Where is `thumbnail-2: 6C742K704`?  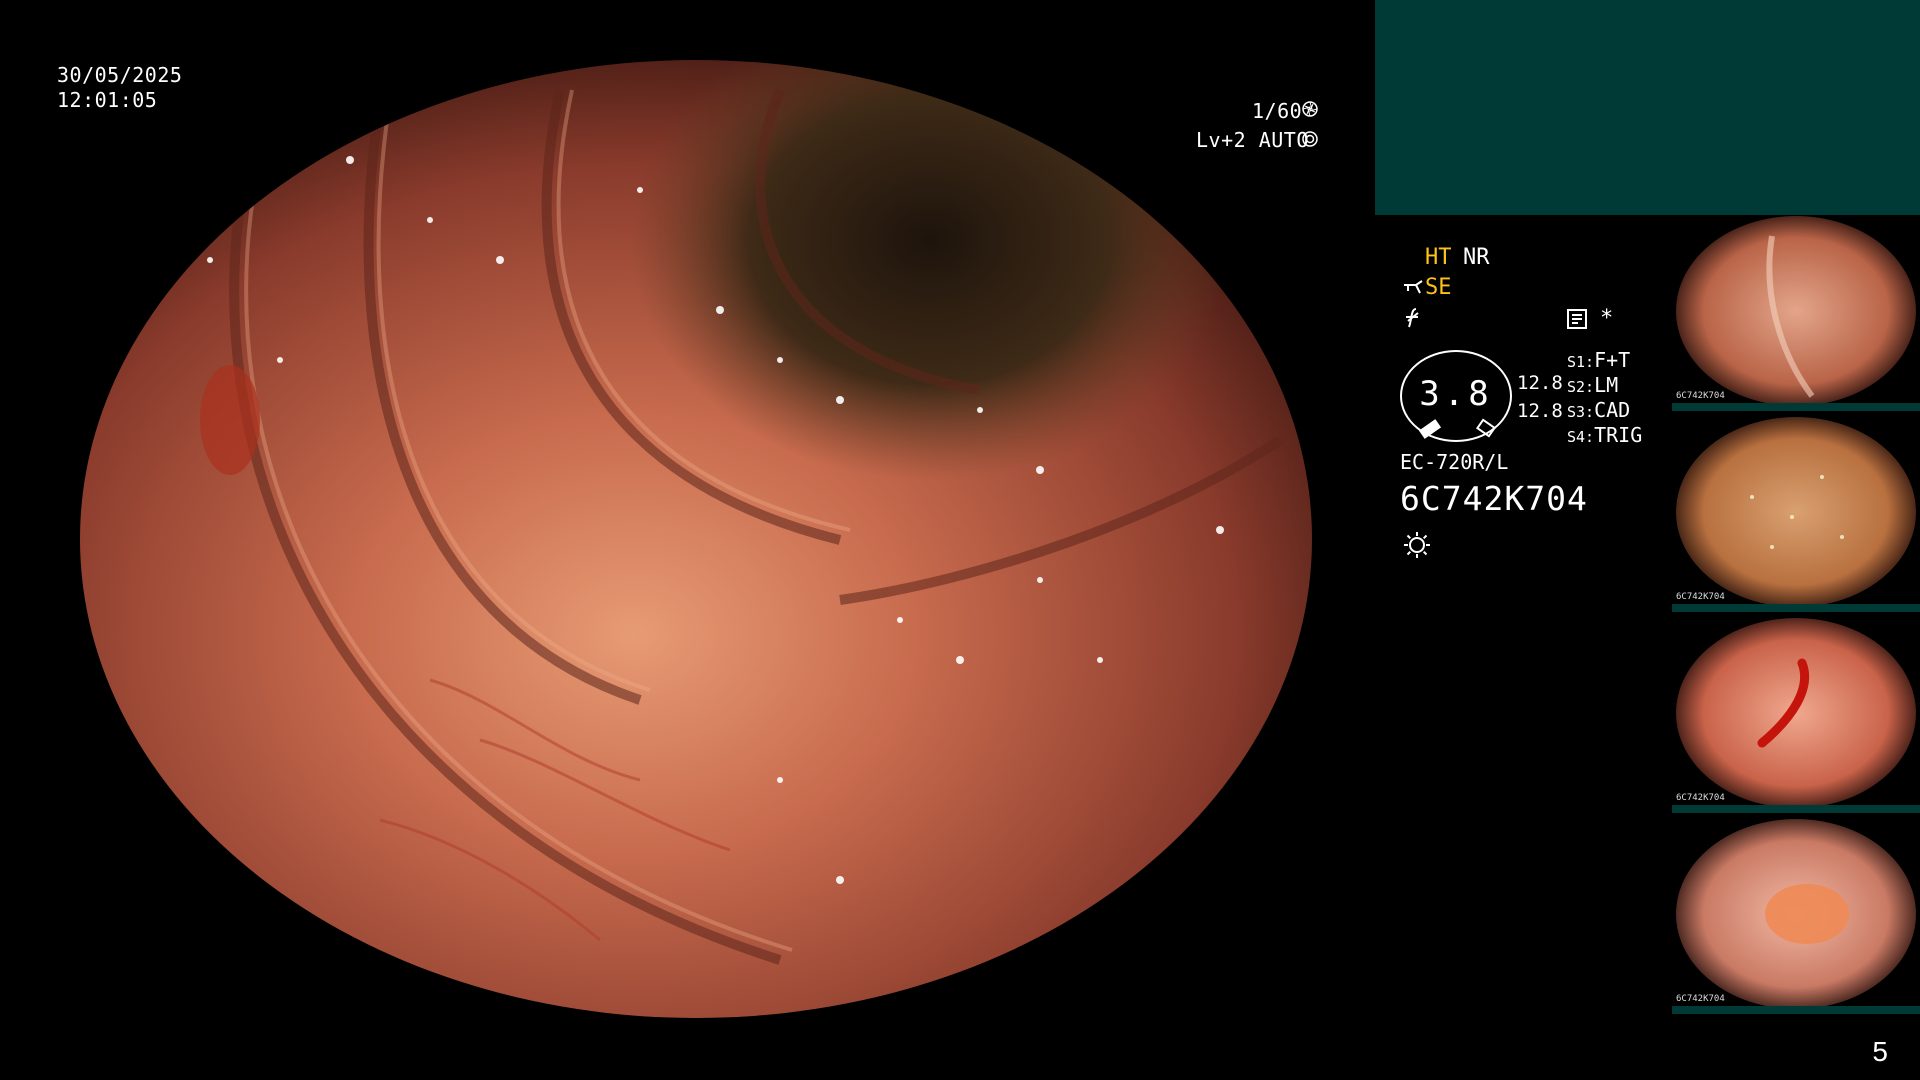 thumbnail-2: 6C742K704 is located at coordinates (1796, 514).